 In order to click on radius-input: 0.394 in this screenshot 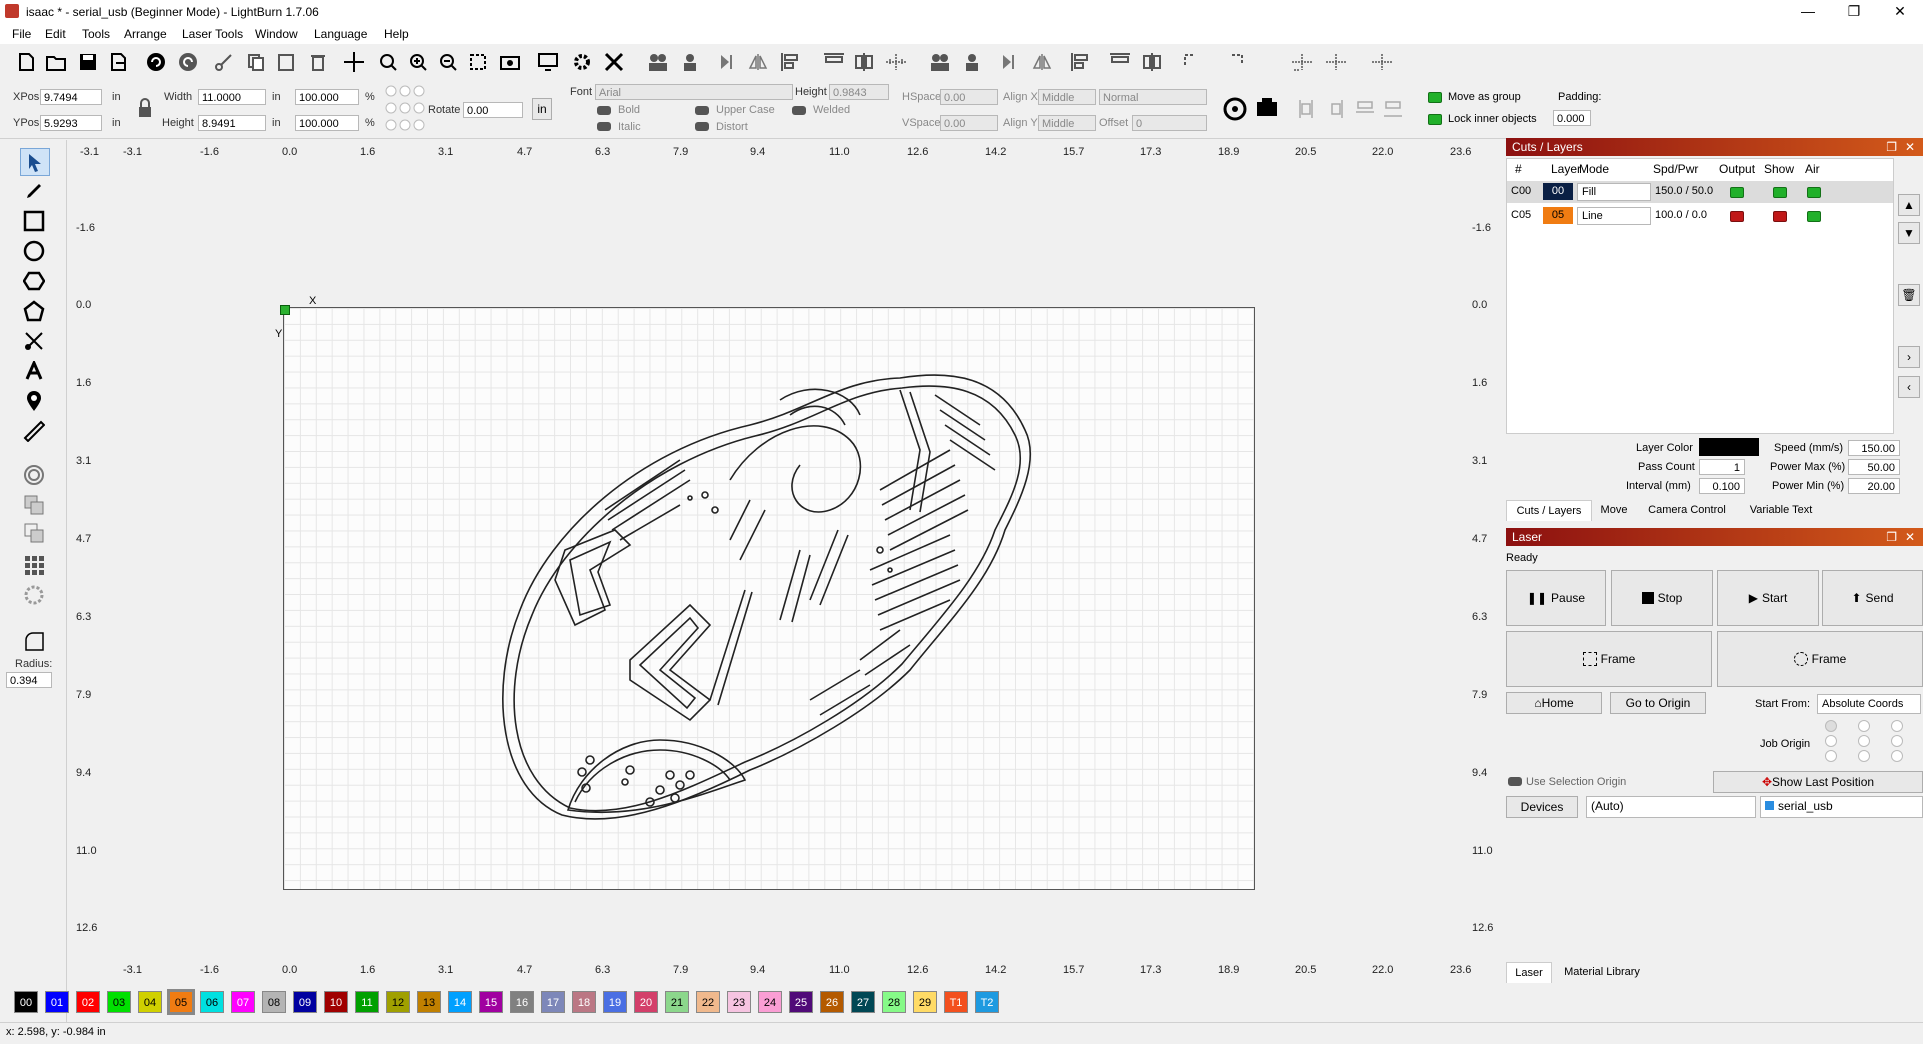, I will do `click(29, 680)`.